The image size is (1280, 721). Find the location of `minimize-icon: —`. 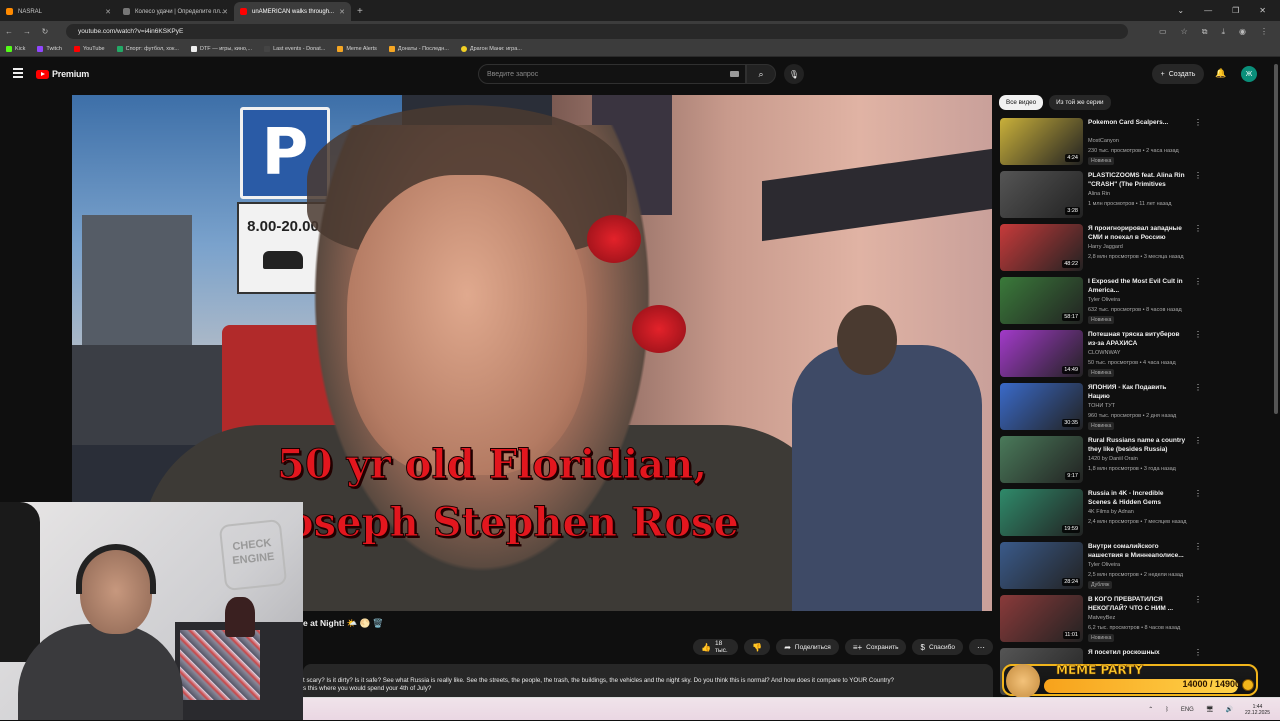

minimize-icon: — is located at coordinates (1208, 10).